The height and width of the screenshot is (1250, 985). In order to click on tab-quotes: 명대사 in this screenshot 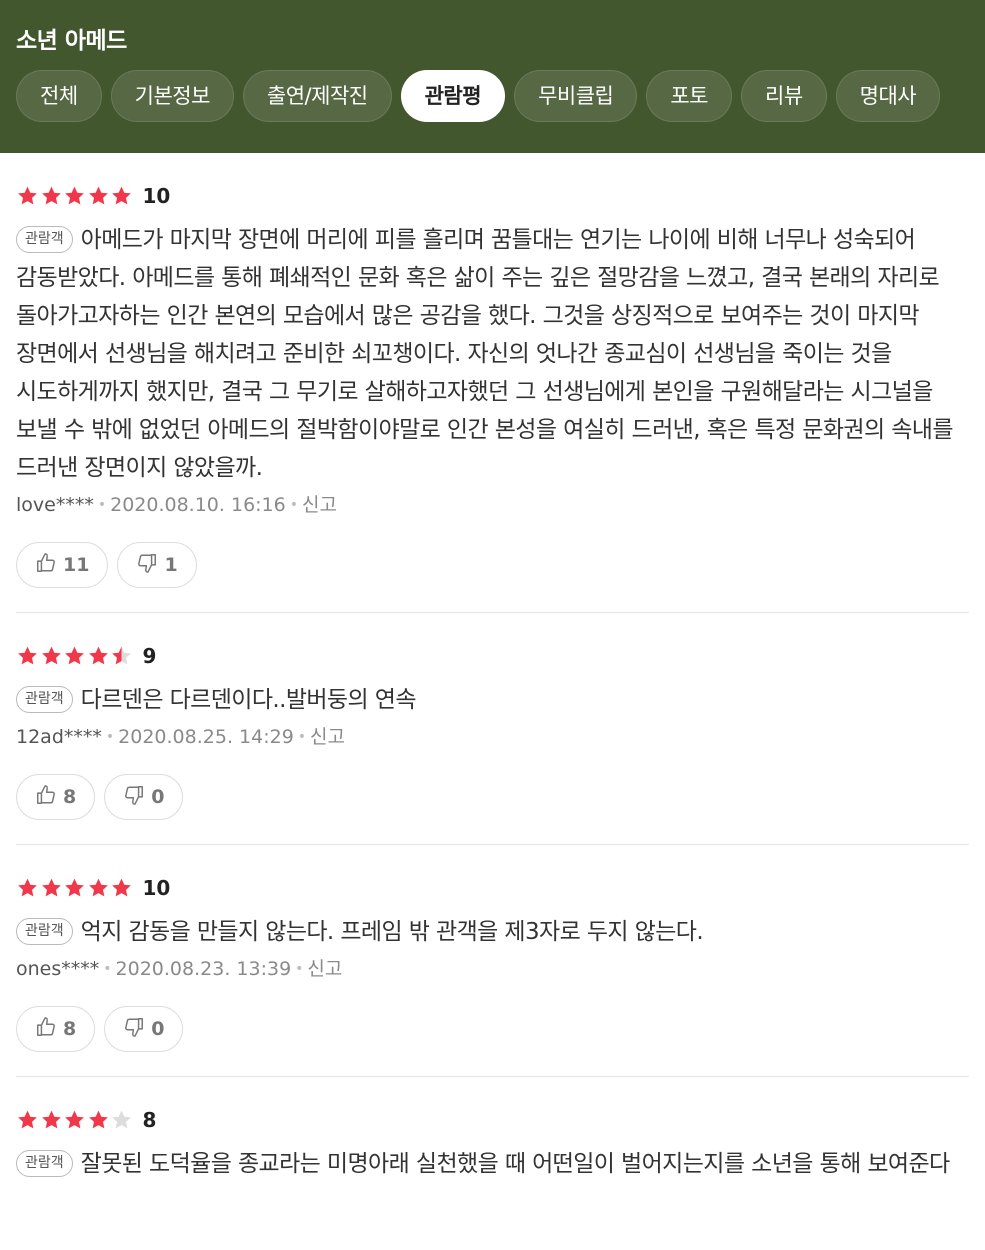, I will do `click(888, 96)`.